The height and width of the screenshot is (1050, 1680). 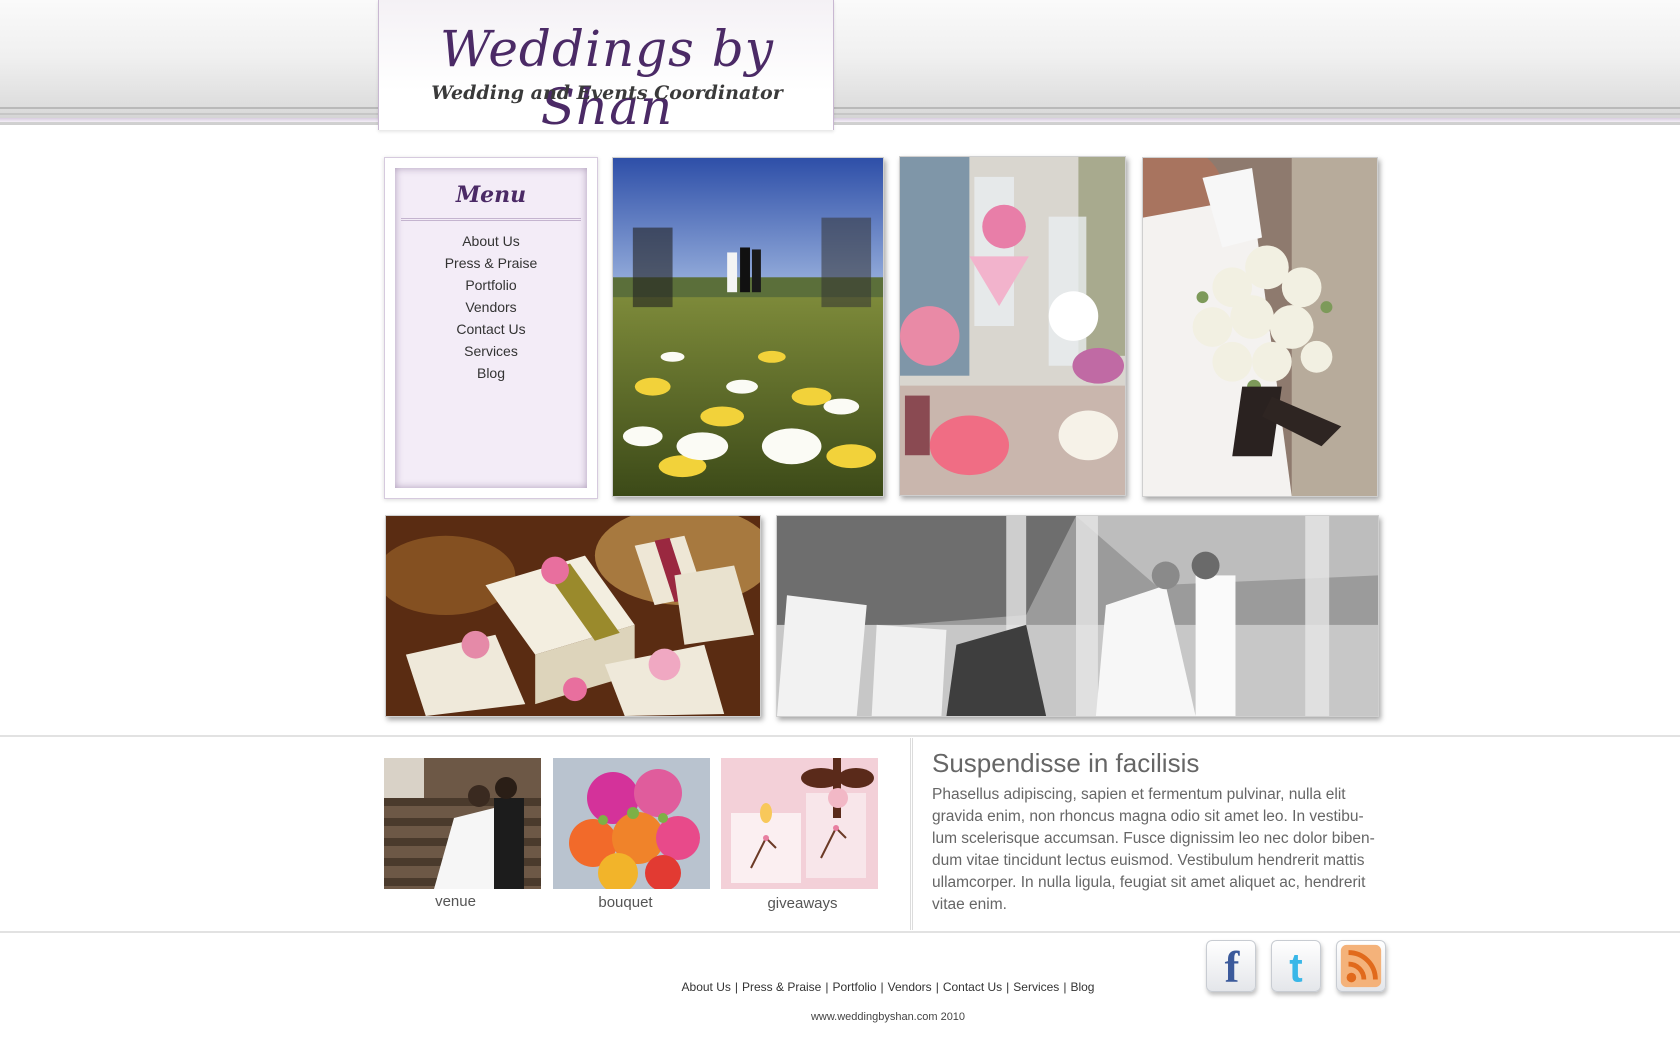 I want to click on copyright-text: www.weddingbyshan.com 2010, so click(x=888, y=1017).